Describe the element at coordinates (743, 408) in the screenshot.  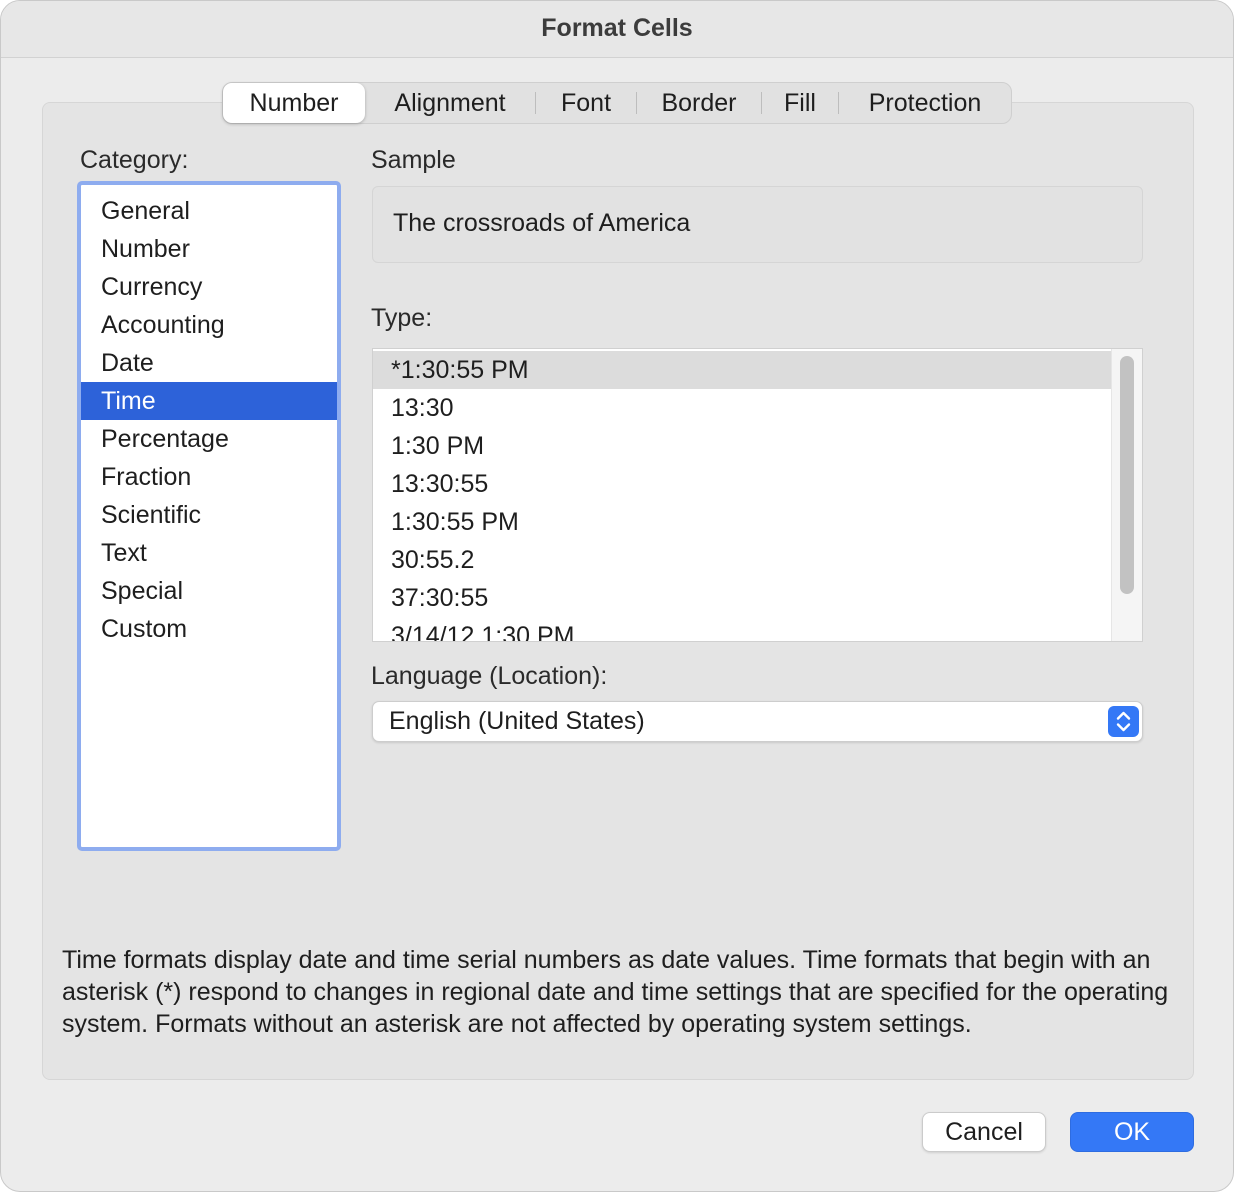
I see `type-item: 13:30` at that location.